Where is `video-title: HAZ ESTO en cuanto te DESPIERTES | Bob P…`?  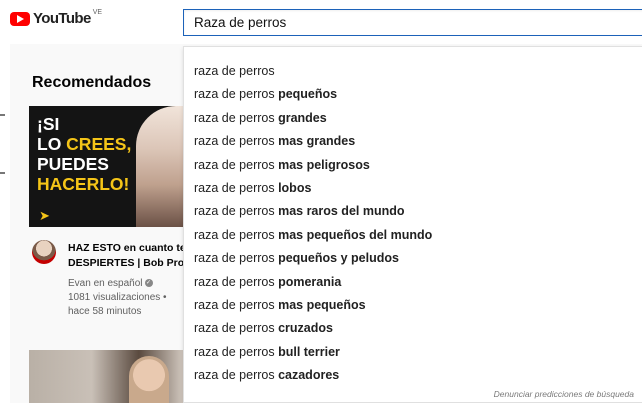
video-title: HAZ ESTO en cuanto te DESPIERTES | Bob P… is located at coordinates (127, 256).